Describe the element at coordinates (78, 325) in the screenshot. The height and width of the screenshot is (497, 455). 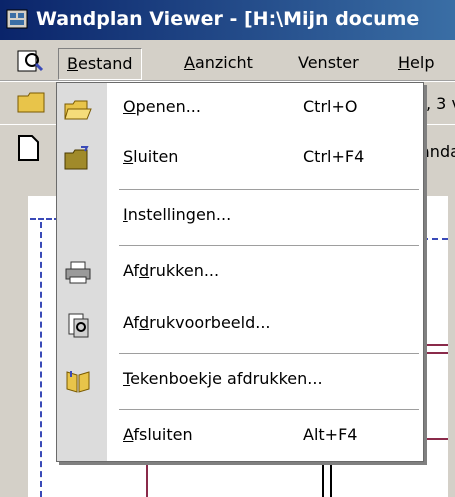
I see `print-preview-icon` at that location.